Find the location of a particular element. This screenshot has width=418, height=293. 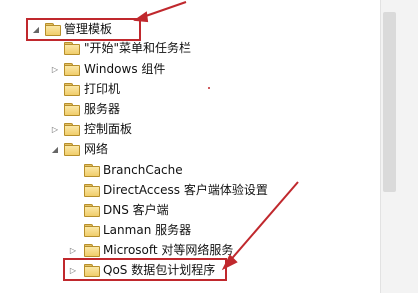

scrollbar-thumb is located at coordinates (389, 102).